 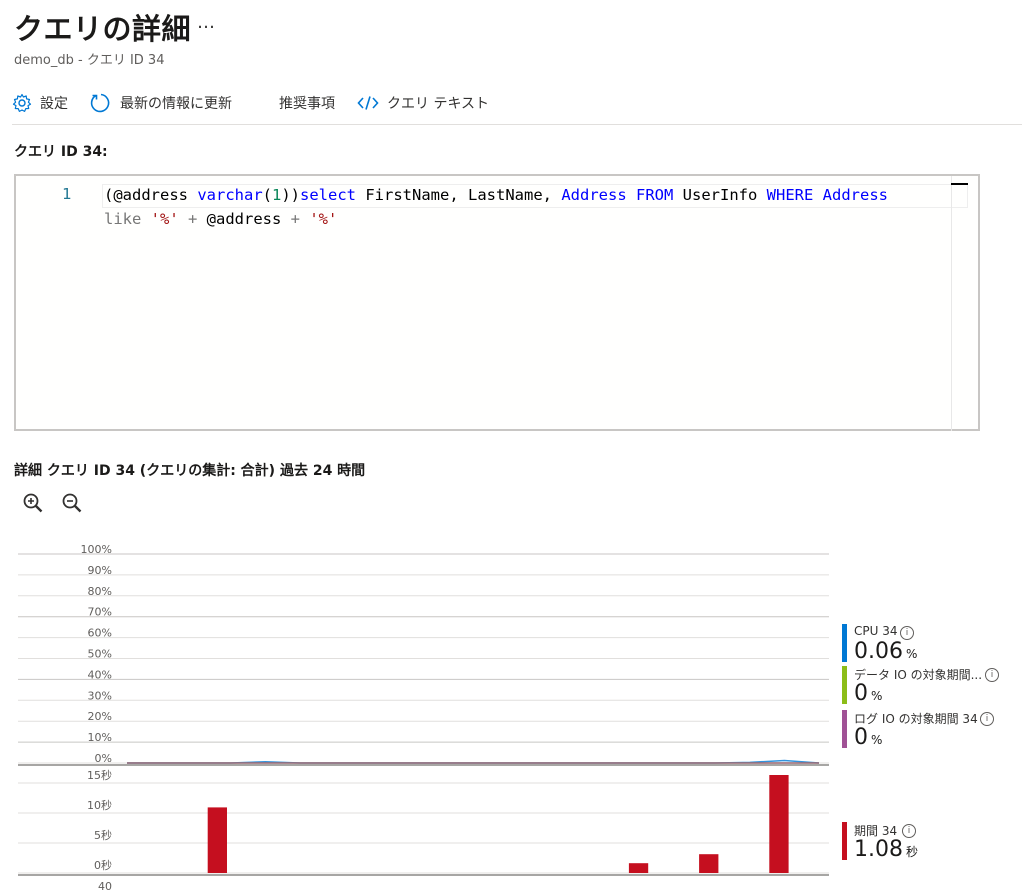 What do you see at coordinates (151, 195) in the screenshot?
I see `code-token: (@address` at bounding box center [151, 195].